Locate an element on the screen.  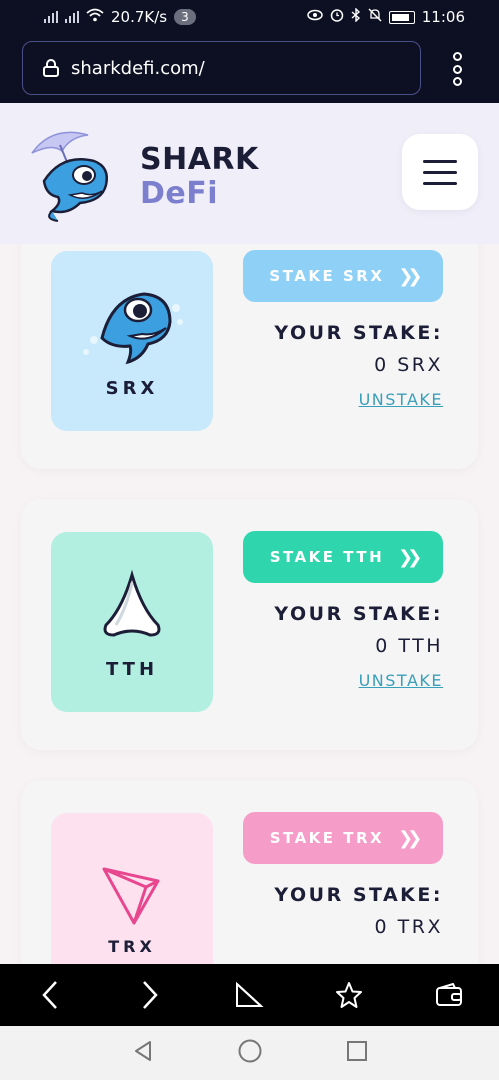
stake-srx-button: STAKE SRX ❯❯ is located at coordinates (343, 276).